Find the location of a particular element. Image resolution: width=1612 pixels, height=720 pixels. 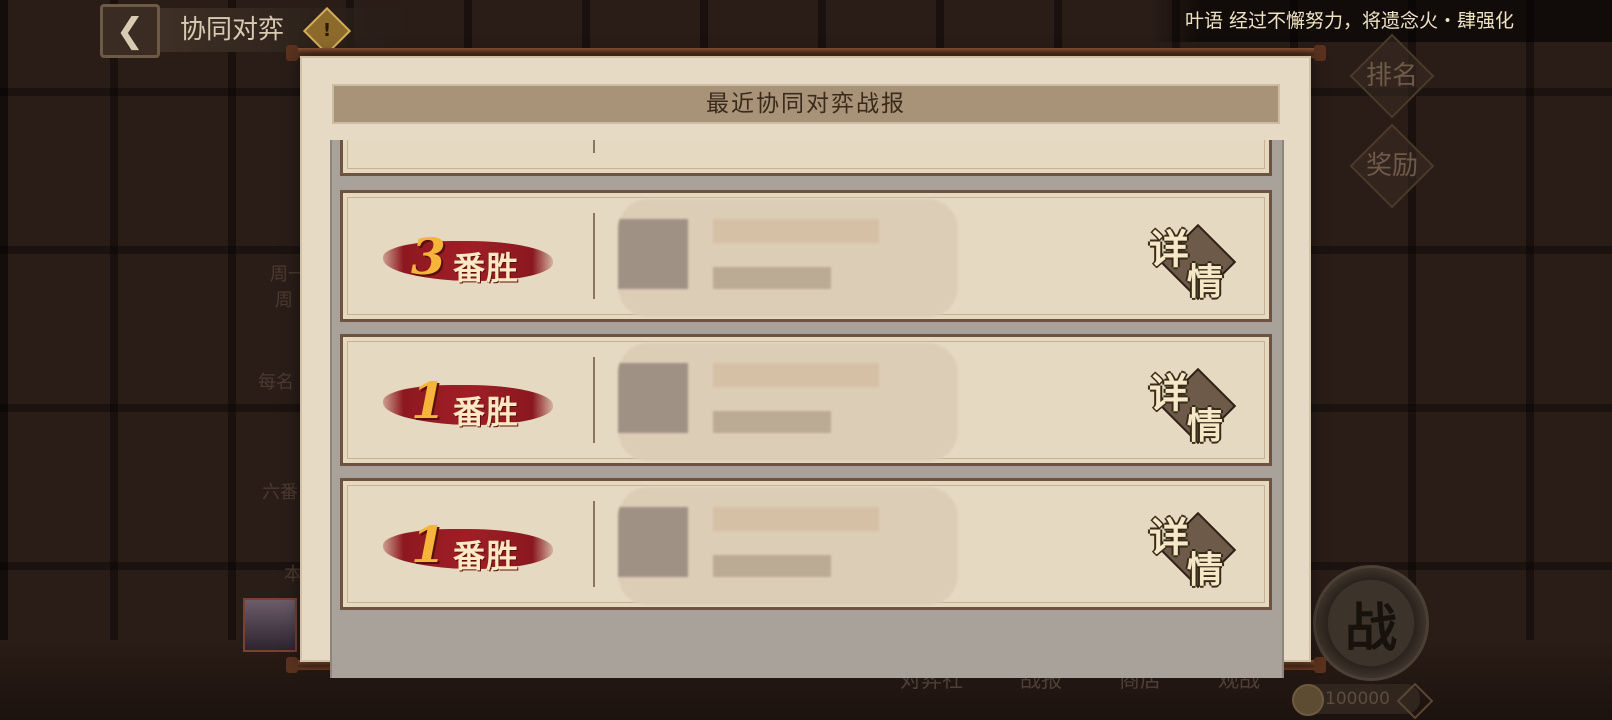

dialog-title: 最近协同对弈战报 is located at coordinates (806, 104).